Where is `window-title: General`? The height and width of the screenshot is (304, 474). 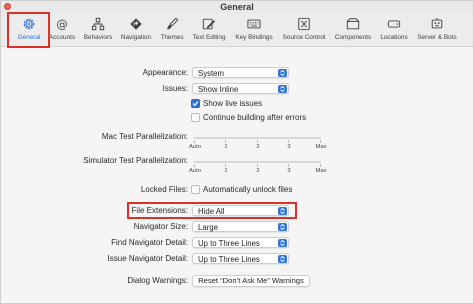
window-title: General is located at coordinates (237, 7).